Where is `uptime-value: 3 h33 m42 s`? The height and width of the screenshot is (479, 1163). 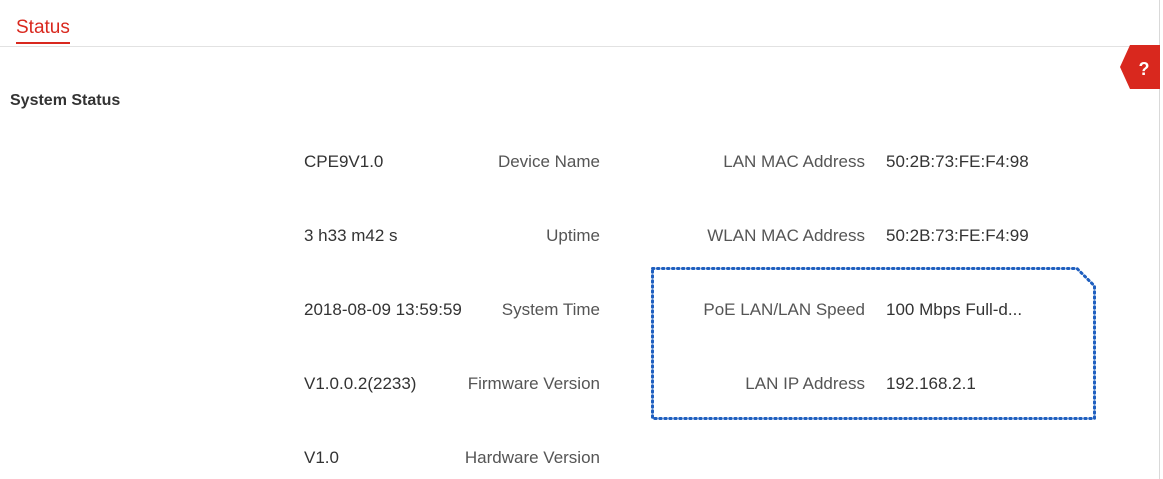 uptime-value: 3 h33 m42 s is located at coordinates (351, 235).